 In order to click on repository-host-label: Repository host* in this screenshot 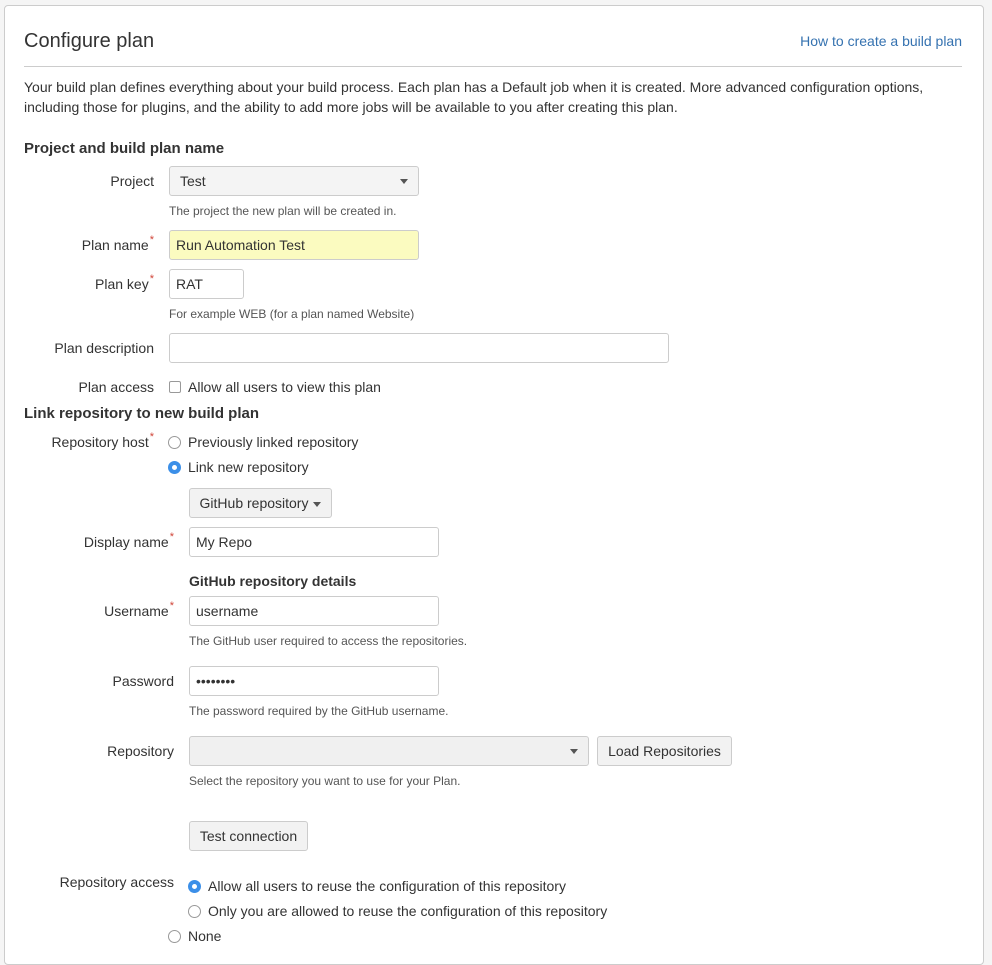, I will do `click(102, 440)`.